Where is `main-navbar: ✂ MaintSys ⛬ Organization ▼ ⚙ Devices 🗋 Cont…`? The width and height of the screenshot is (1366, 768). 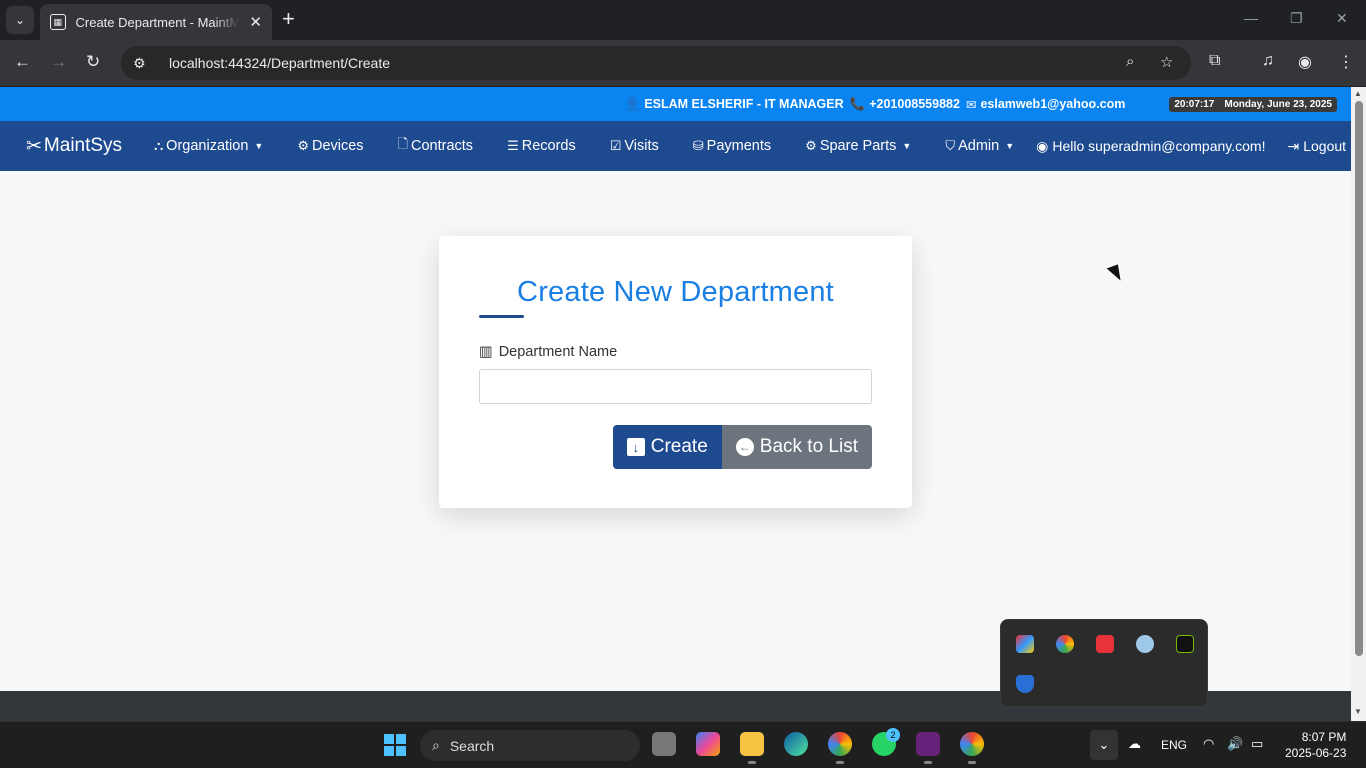 main-navbar: ✂ MaintSys ⛬ Organization ▼ ⚙ Devices 🗋 Cont… is located at coordinates (675, 146).